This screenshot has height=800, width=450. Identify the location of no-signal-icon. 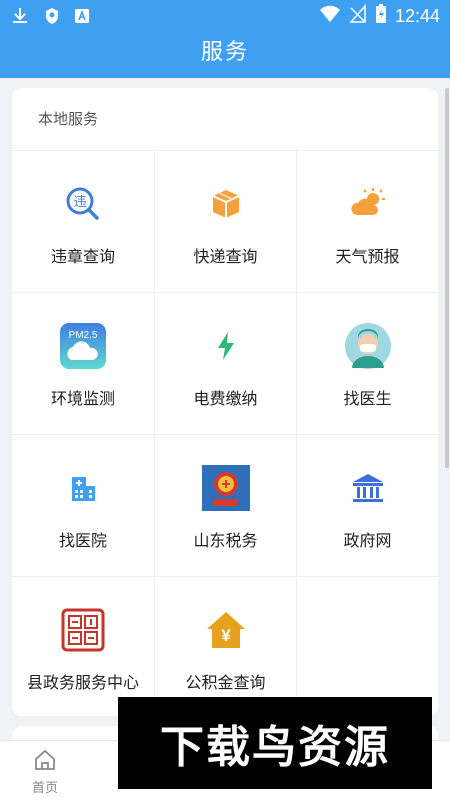
(358, 16).